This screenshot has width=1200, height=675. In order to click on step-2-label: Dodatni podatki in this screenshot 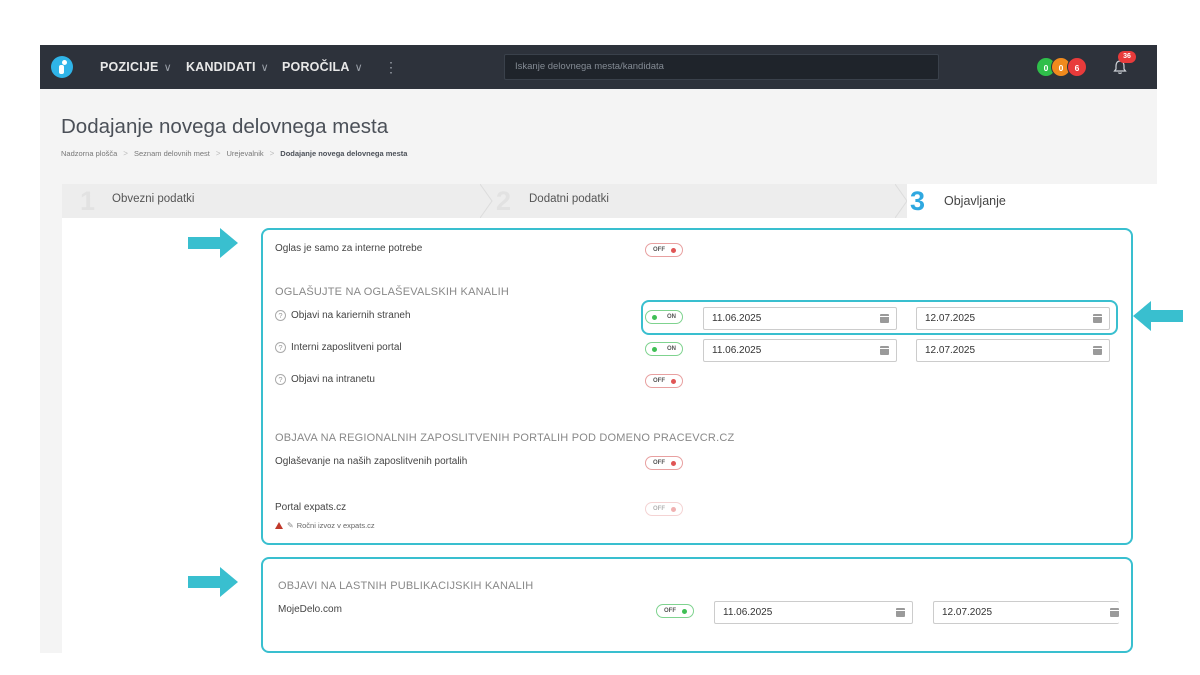, I will do `click(569, 199)`.